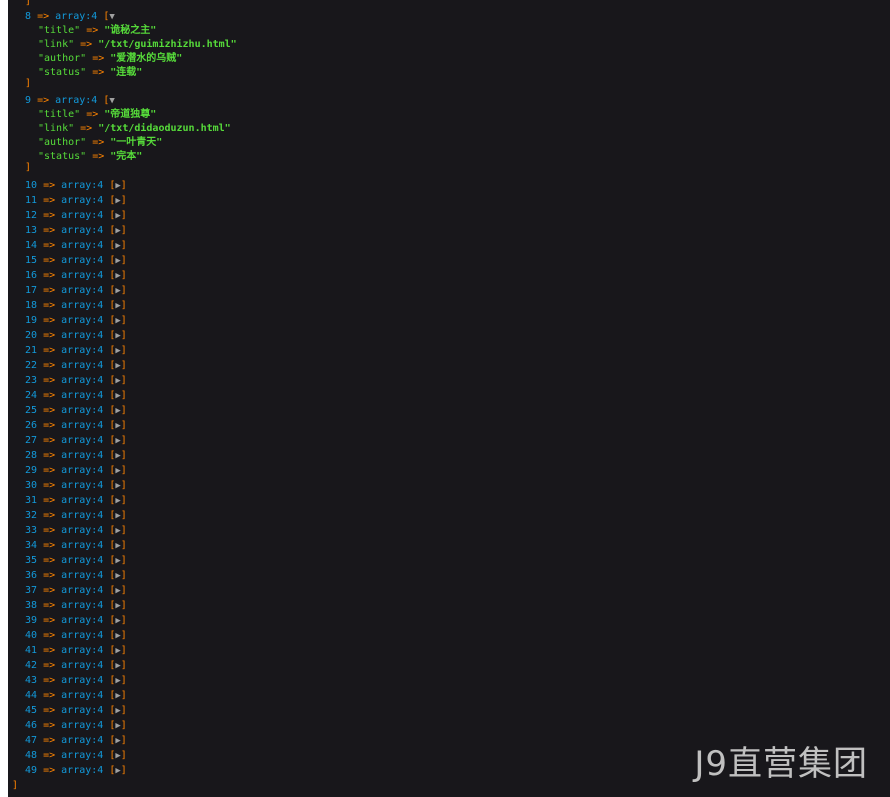  What do you see at coordinates (76, 756) in the screenshot?
I see `collapsed-array-row: 48 => array:4 [▶]` at bounding box center [76, 756].